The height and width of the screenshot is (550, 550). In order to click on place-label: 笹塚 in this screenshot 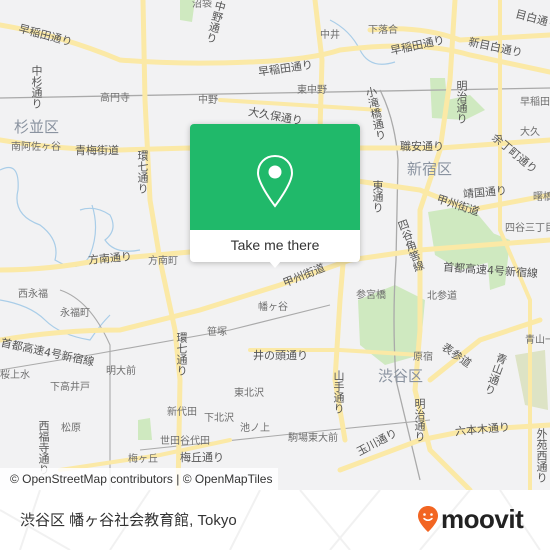, I will do `click(217, 332)`.